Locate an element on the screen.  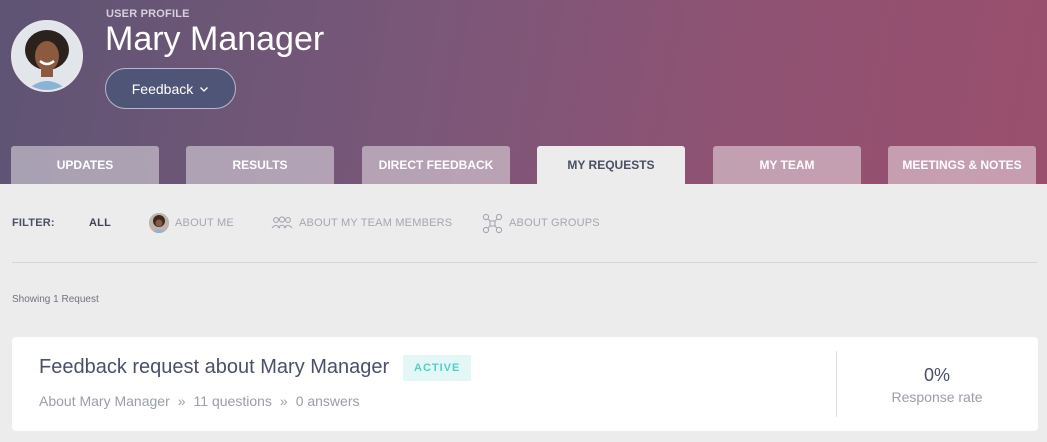
filter-all: ALL is located at coordinates (100, 223).